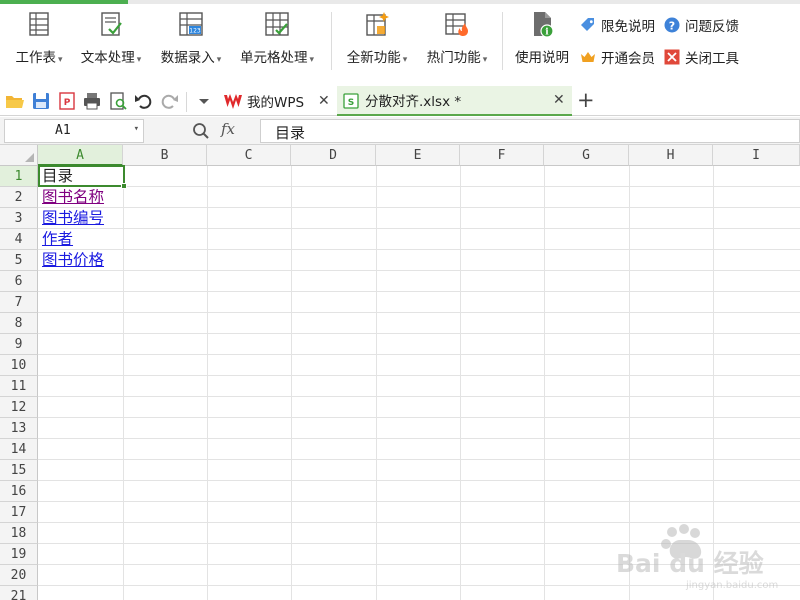 Image resolution: width=800 pixels, height=600 pixels. I want to click on text-process-button: 文本处理 ▾, so click(111, 40).